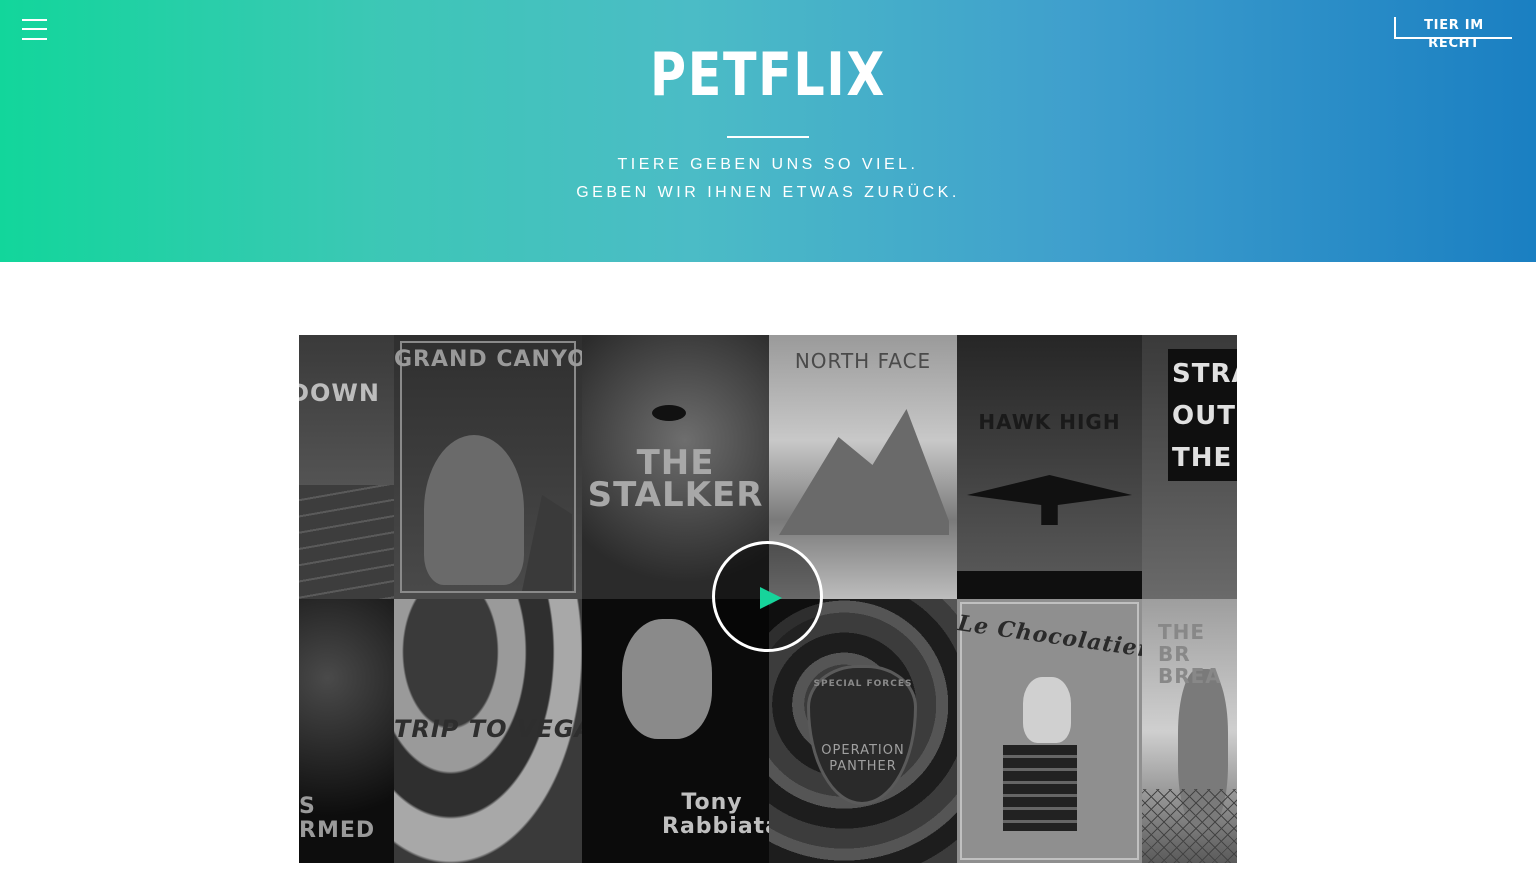 The image size is (1536, 896). Describe the element at coordinates (1049, 467) in the screenshot. I see `poster-hawk-high: HAWK HIGH` at that location.